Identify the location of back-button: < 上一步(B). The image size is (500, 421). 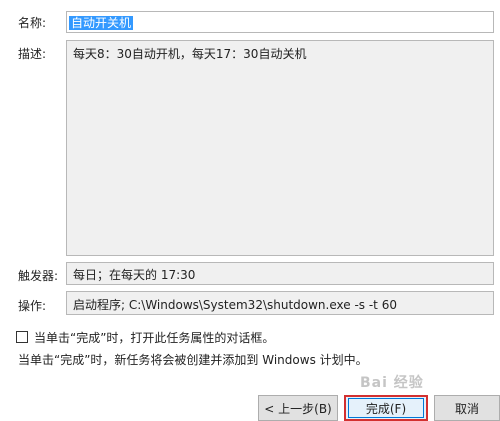
(298, 408).